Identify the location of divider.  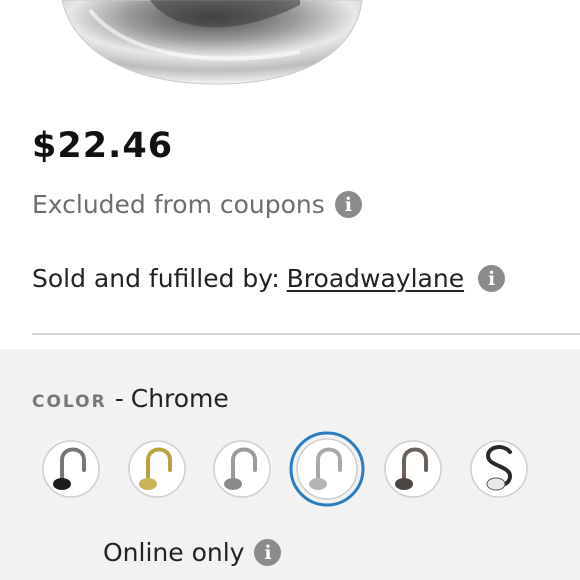
(306, 334).